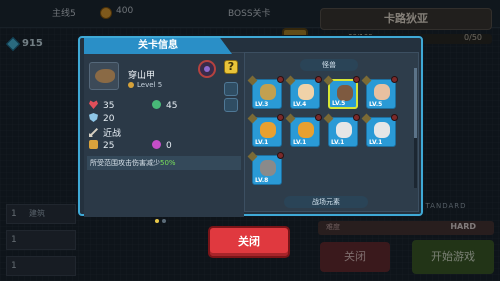  Describe the element at coordinates (145, 85) in the screenshot. I see `boss-level: Level 5` at that location.